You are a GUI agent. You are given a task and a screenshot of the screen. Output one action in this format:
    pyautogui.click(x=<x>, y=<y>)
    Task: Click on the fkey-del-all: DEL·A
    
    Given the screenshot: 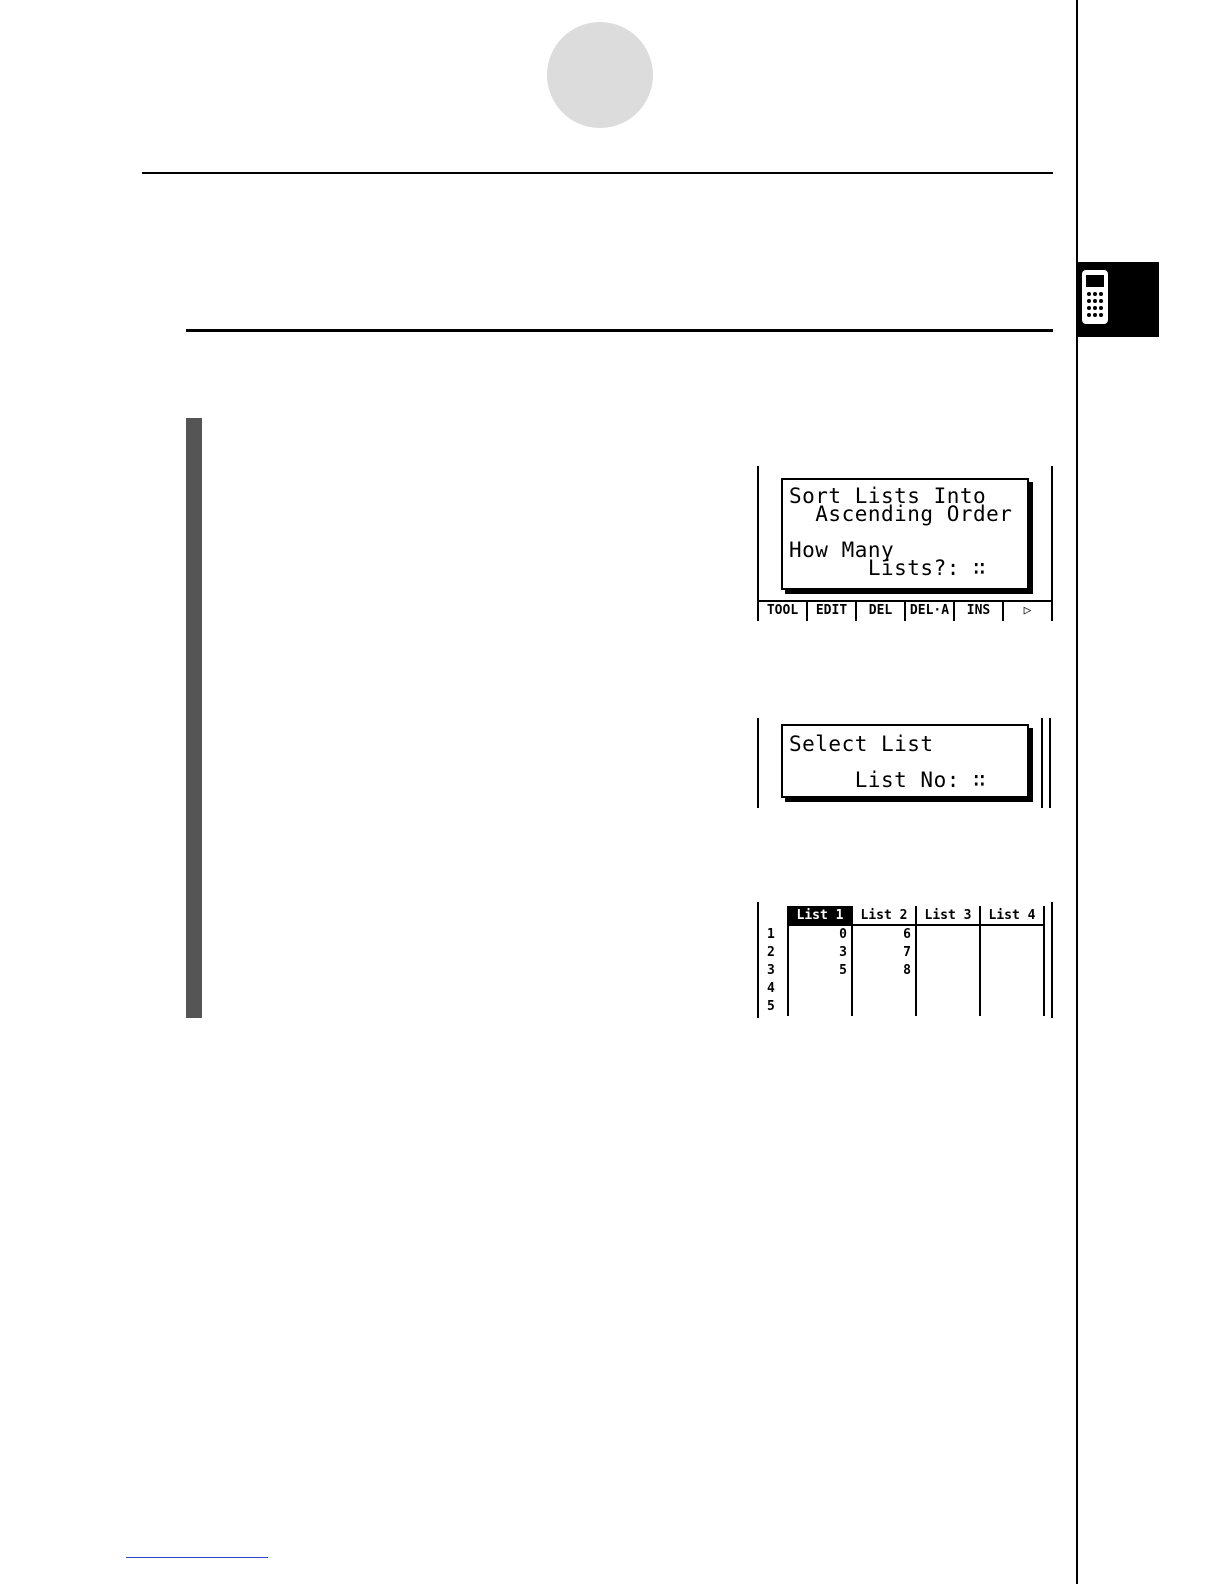 What is the action you would take?
    pyautogui.click(x=930, y=611)
    